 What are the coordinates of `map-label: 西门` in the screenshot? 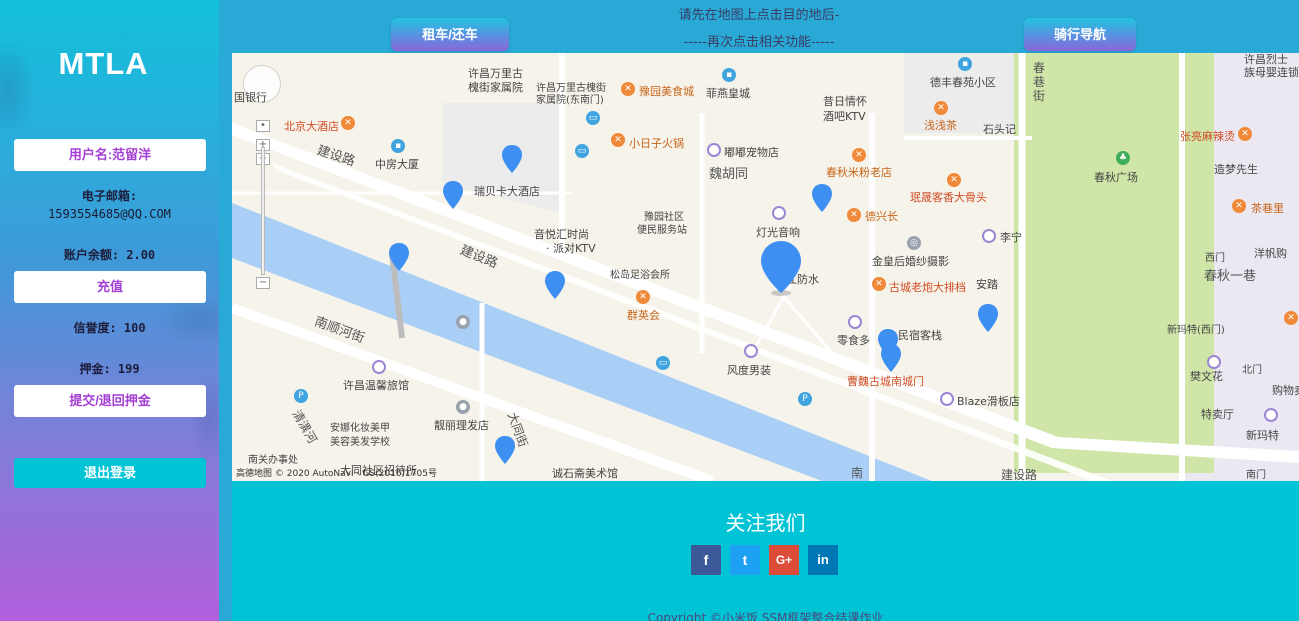 It's located at (1215, 258).